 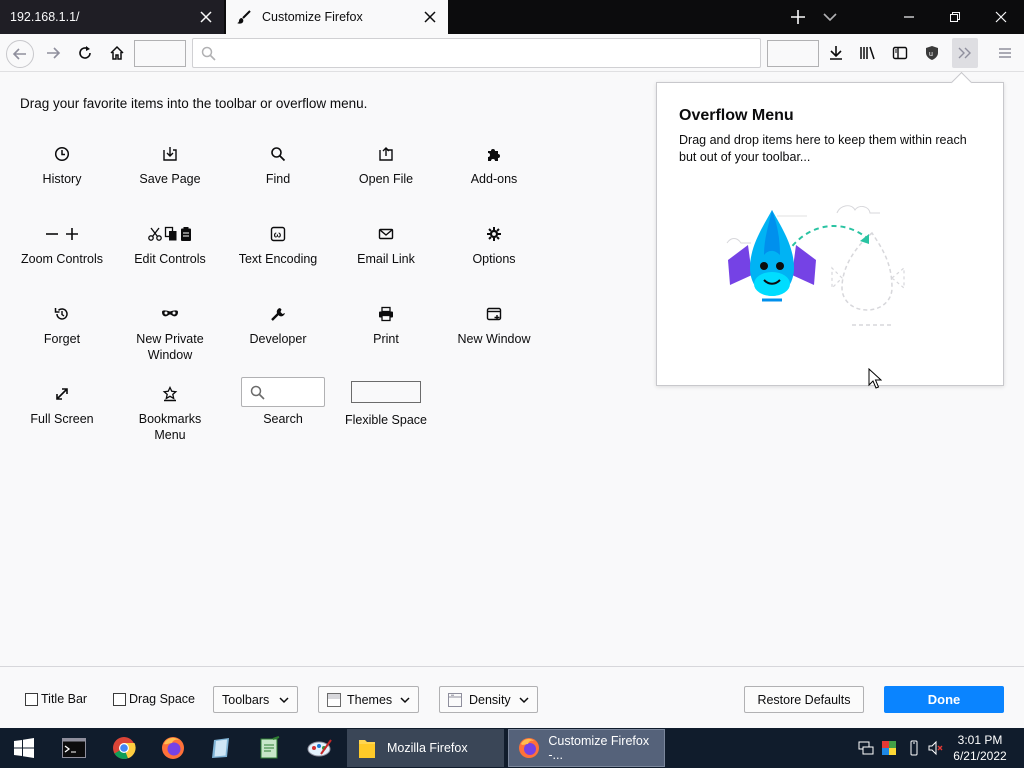 What do you see at coordinates (170, 419) in the screenshot?
I see `palette-label: Bookmarks` at bounding box center [170, 419].